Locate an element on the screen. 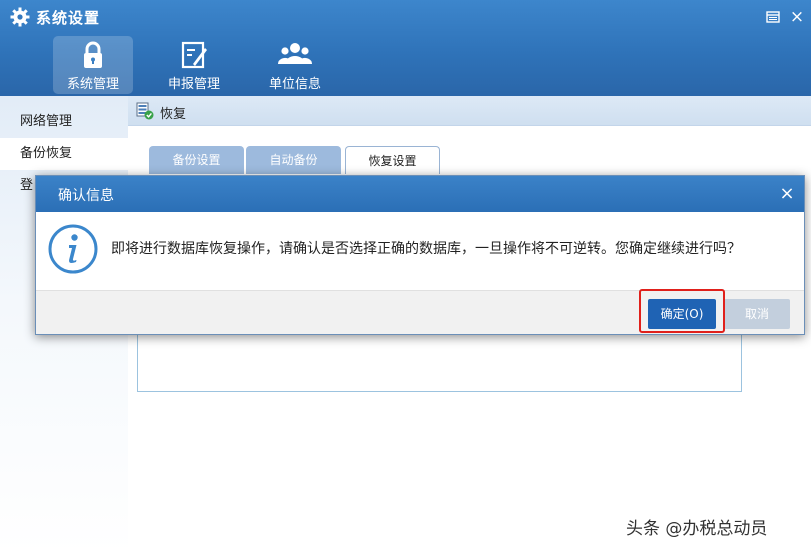  tab-auto-backup: 自动备份 is located at coordinates (293, 160).